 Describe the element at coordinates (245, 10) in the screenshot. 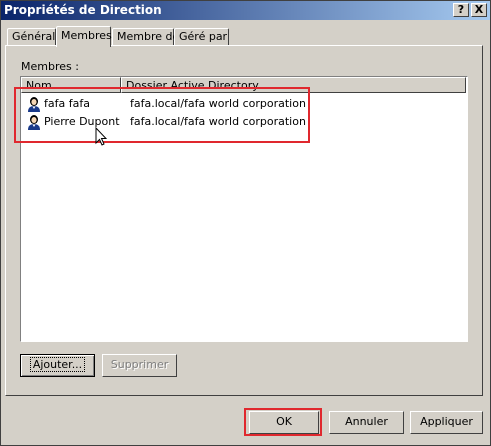

I see `title-bar: Propriétés de Direction ? X` at that location.